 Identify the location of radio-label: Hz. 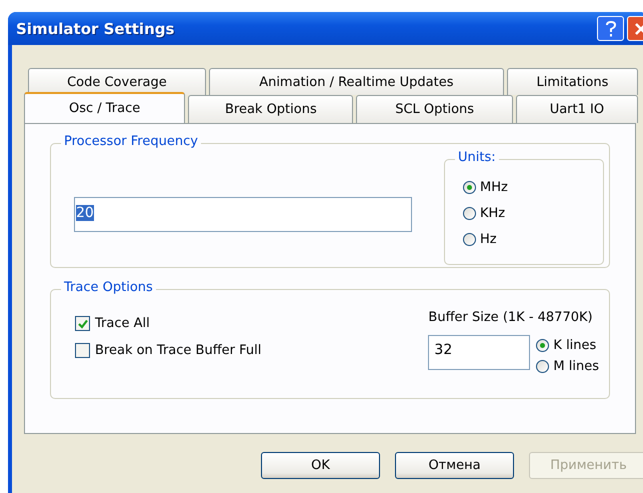
(488, 239).